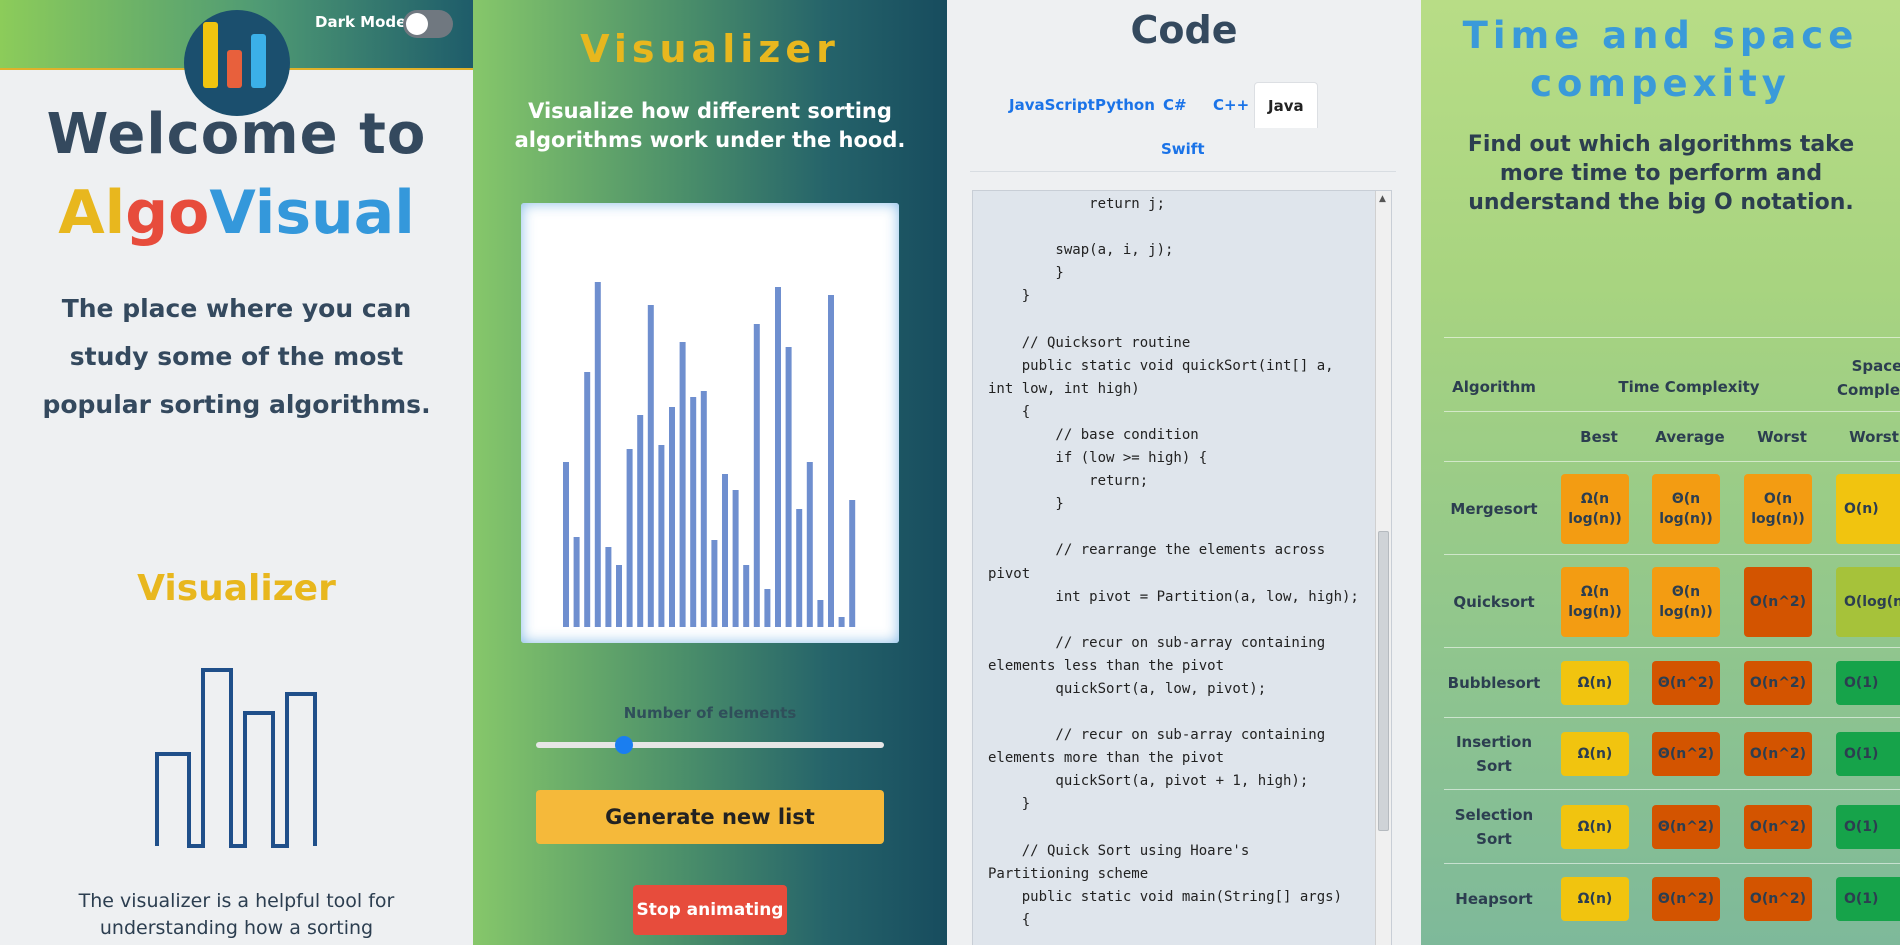  I want to click on tab-swift: Swift, so click(1183, 149).